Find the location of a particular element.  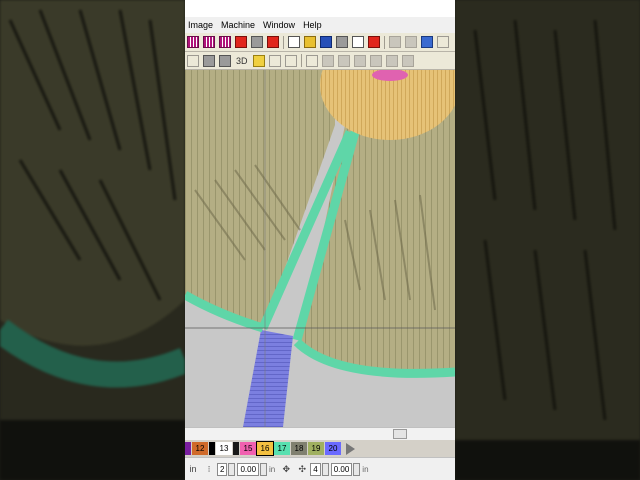

title-strip is located at coordinates (320, 8).